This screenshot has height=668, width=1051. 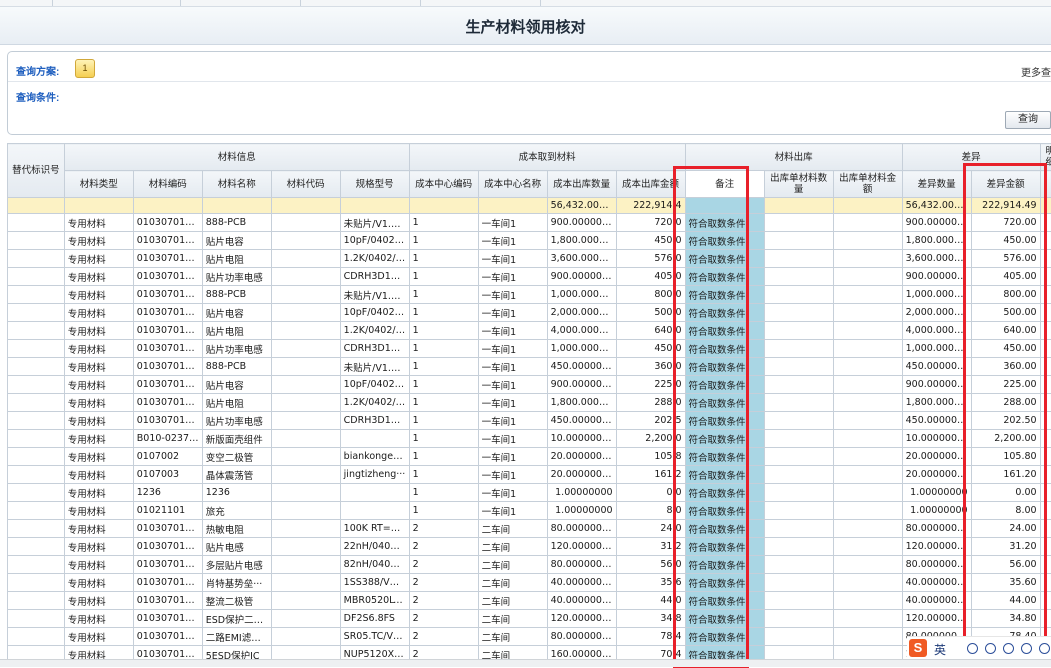 What do you see at coordinates (1005, 295) in the screenshot?
I see `diff-amount-cell: 800.00` at bounding box center [1005, 295].